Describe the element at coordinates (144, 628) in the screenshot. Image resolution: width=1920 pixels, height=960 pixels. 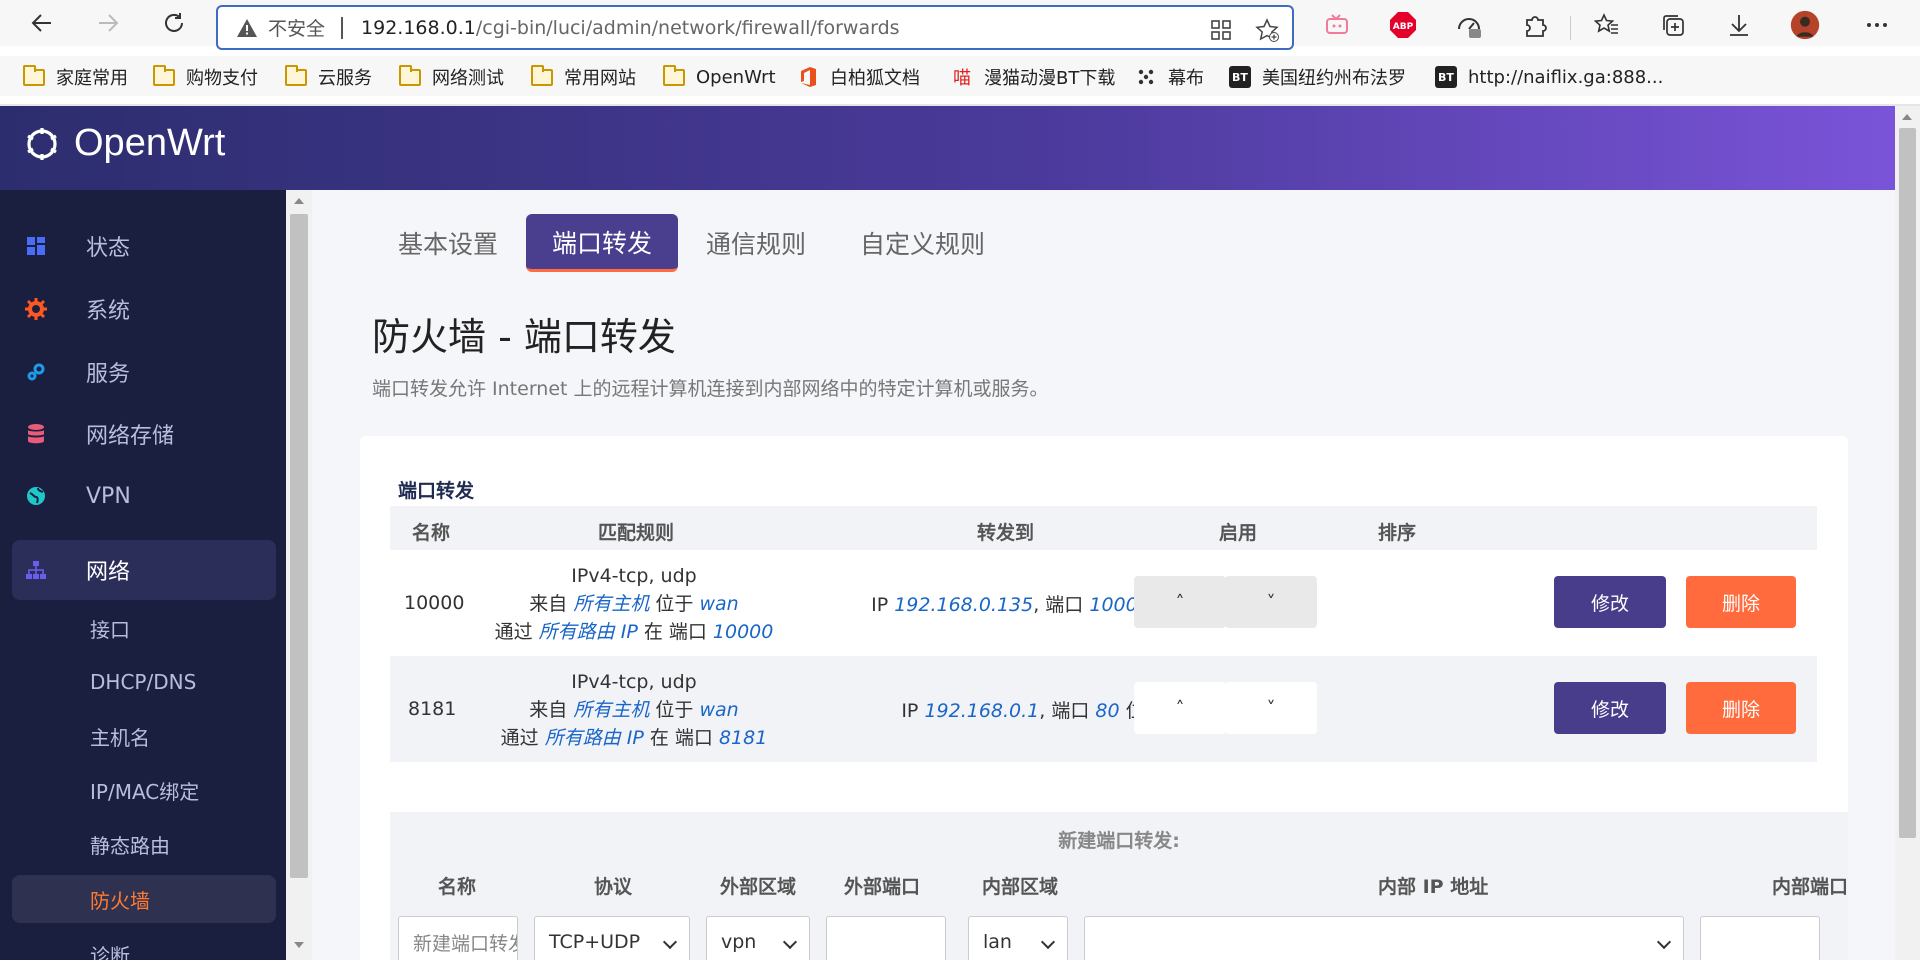
I see `sidebar-subitem-interfaces: 接口` at that location.